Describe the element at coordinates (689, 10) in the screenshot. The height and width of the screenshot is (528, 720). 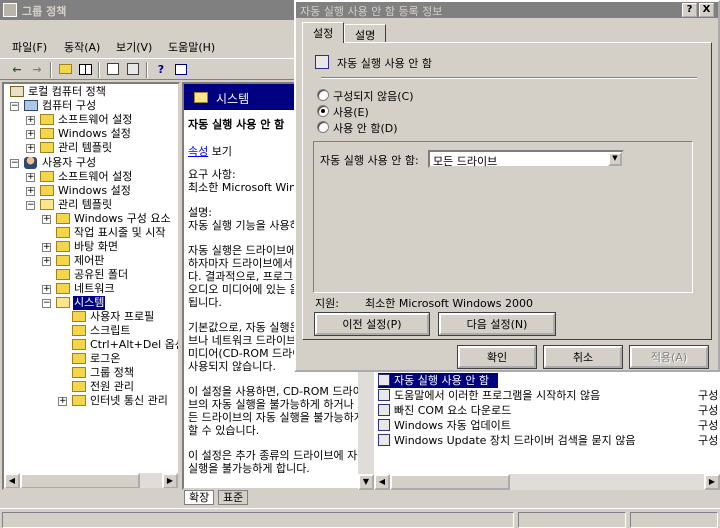
I see `help-button: ?` at that location.